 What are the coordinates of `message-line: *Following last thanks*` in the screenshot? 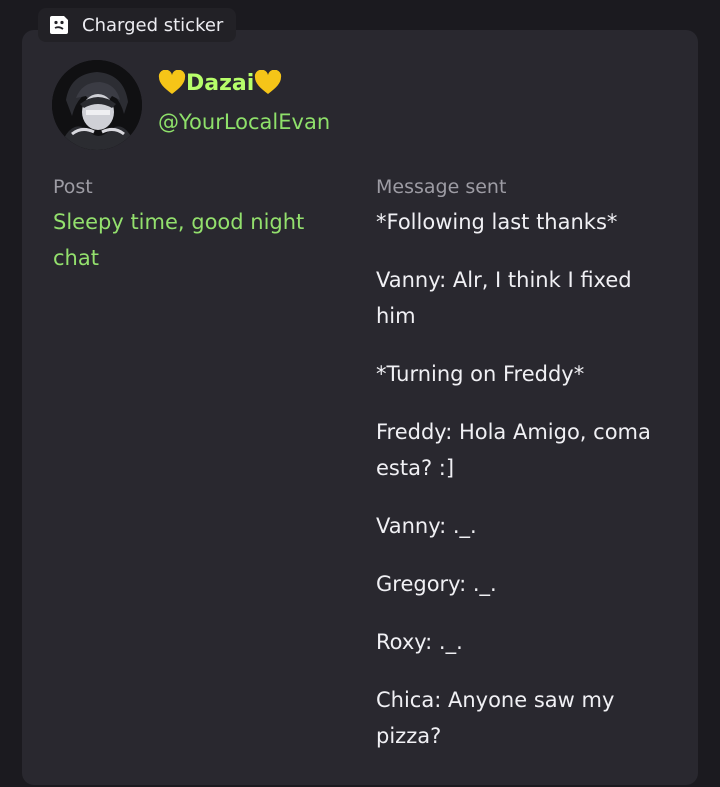 It's located at (497, 222).